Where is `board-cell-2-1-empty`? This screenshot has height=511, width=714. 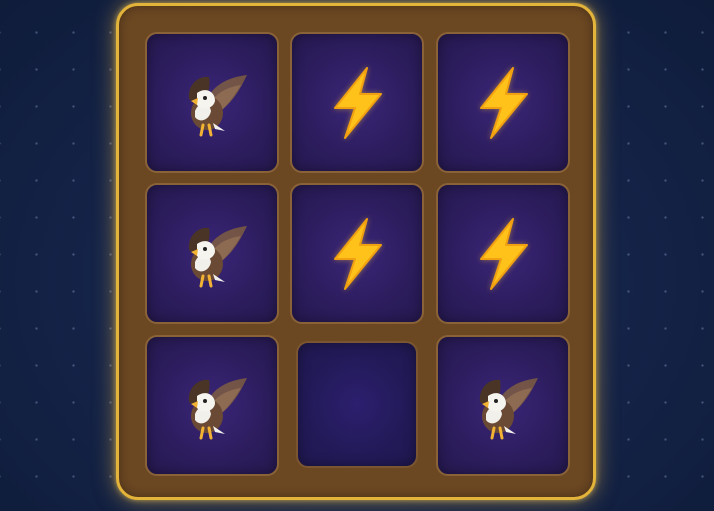
board-cell-2-1-empty is located at coordinates (357, 404).